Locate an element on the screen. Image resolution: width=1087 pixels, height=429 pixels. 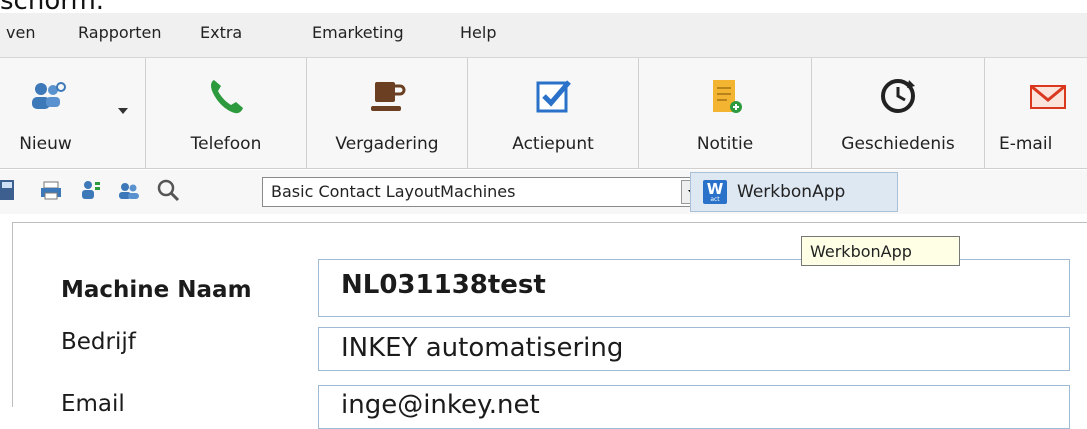
phone-icon is located at coordinates (227, 97).